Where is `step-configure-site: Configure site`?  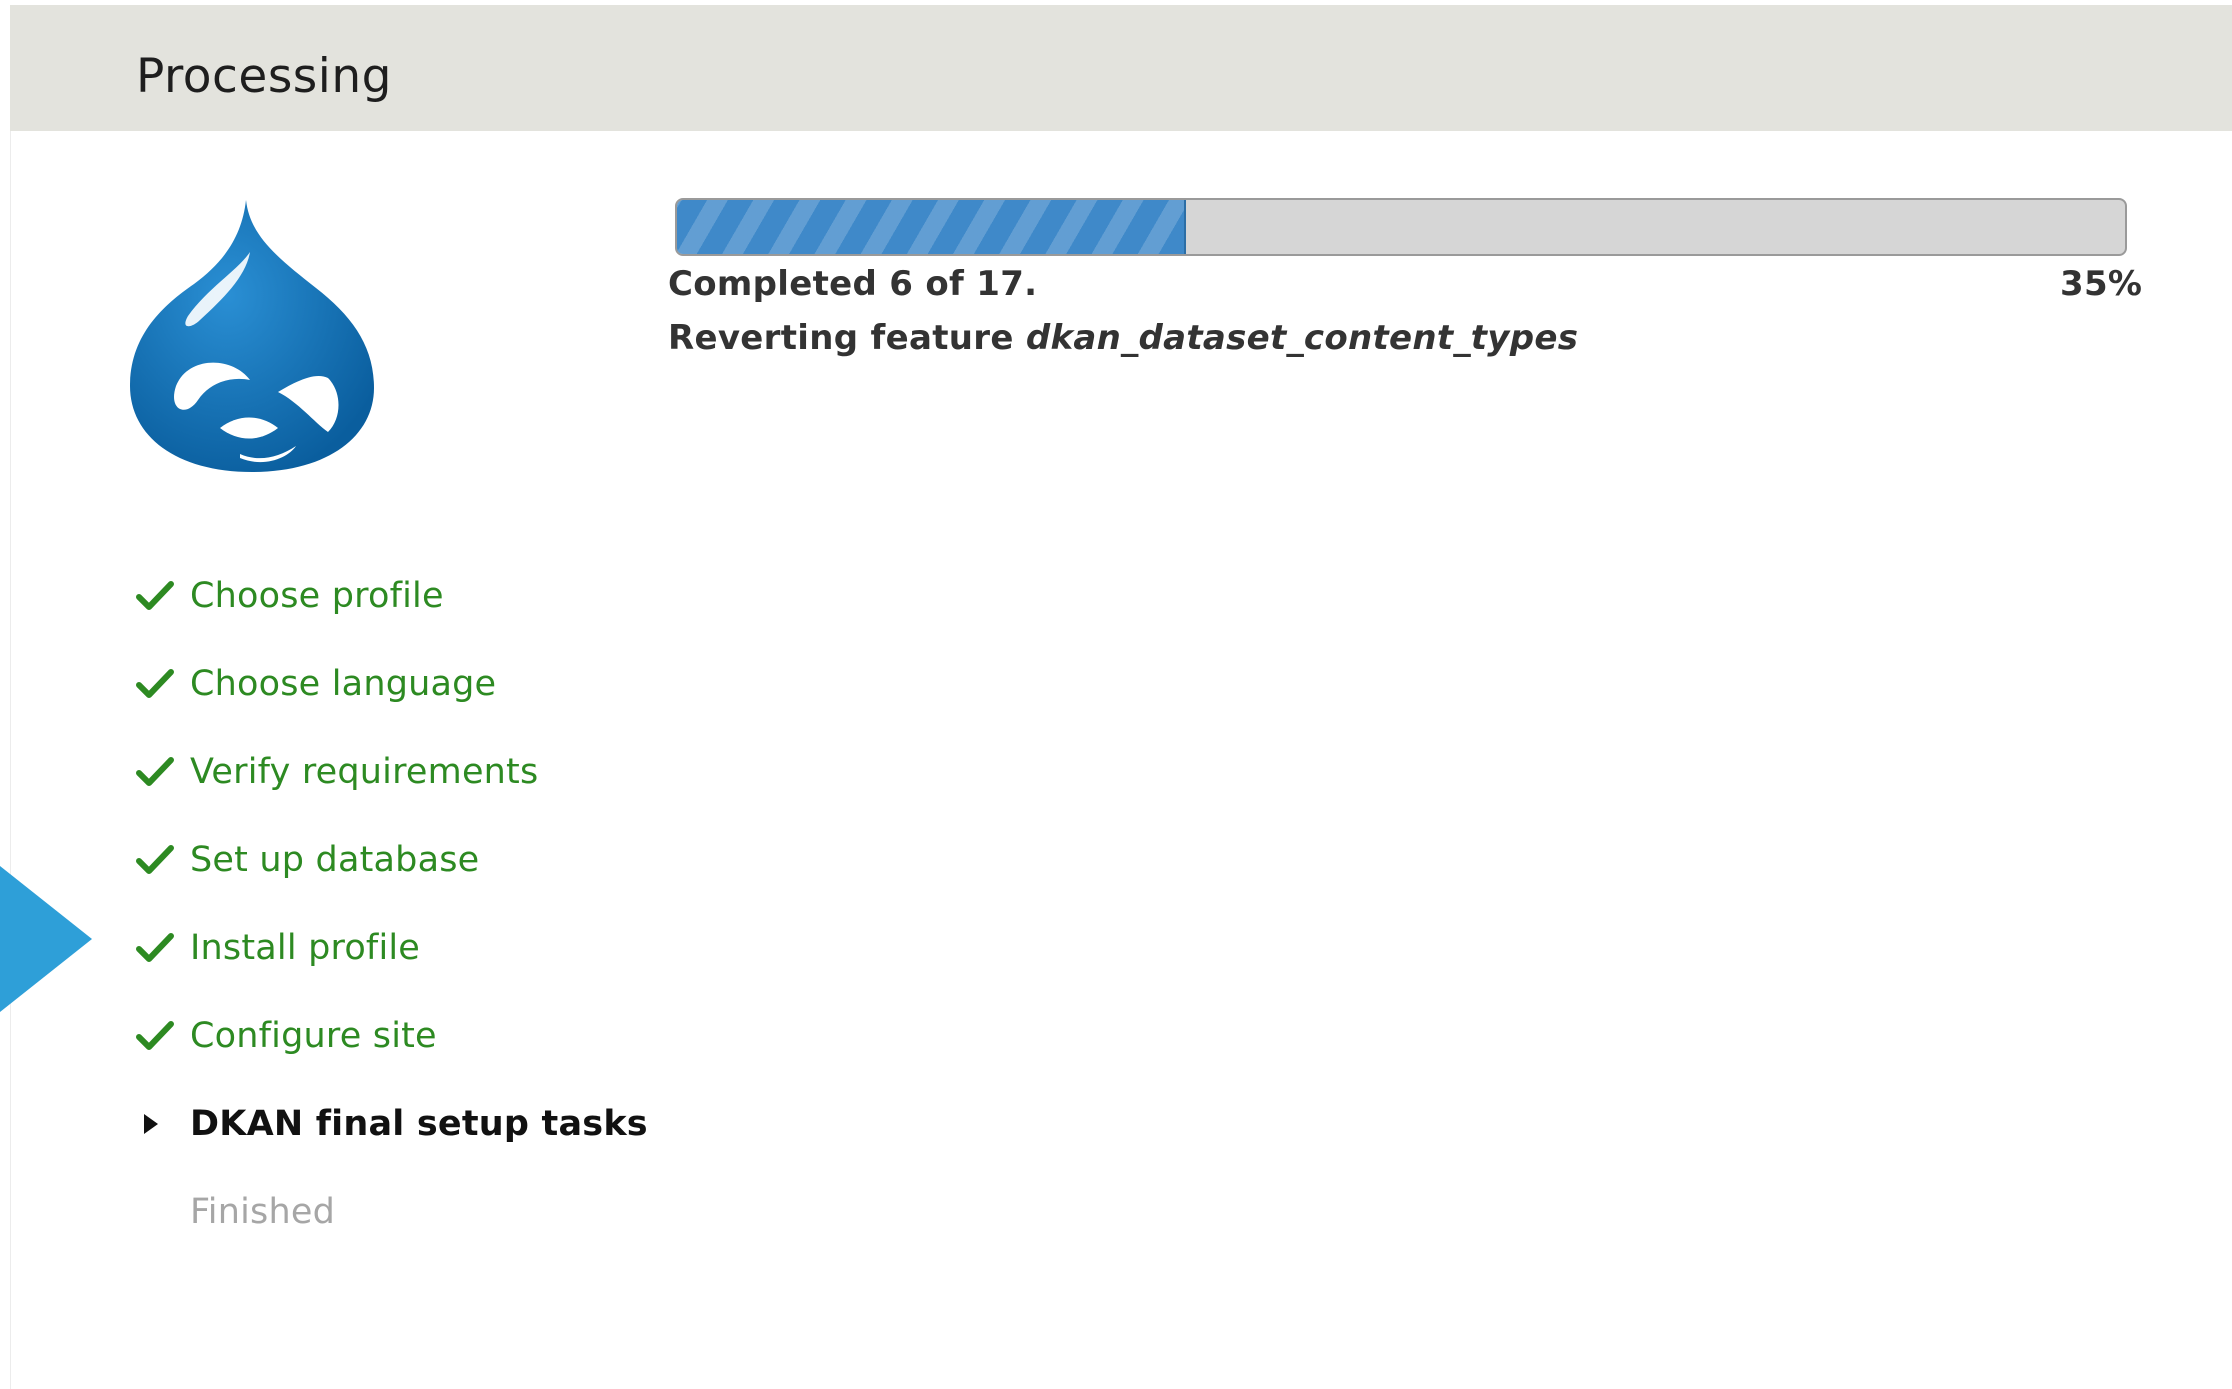
step-configure-site: Configure site is located at coordinates (392, 1036).